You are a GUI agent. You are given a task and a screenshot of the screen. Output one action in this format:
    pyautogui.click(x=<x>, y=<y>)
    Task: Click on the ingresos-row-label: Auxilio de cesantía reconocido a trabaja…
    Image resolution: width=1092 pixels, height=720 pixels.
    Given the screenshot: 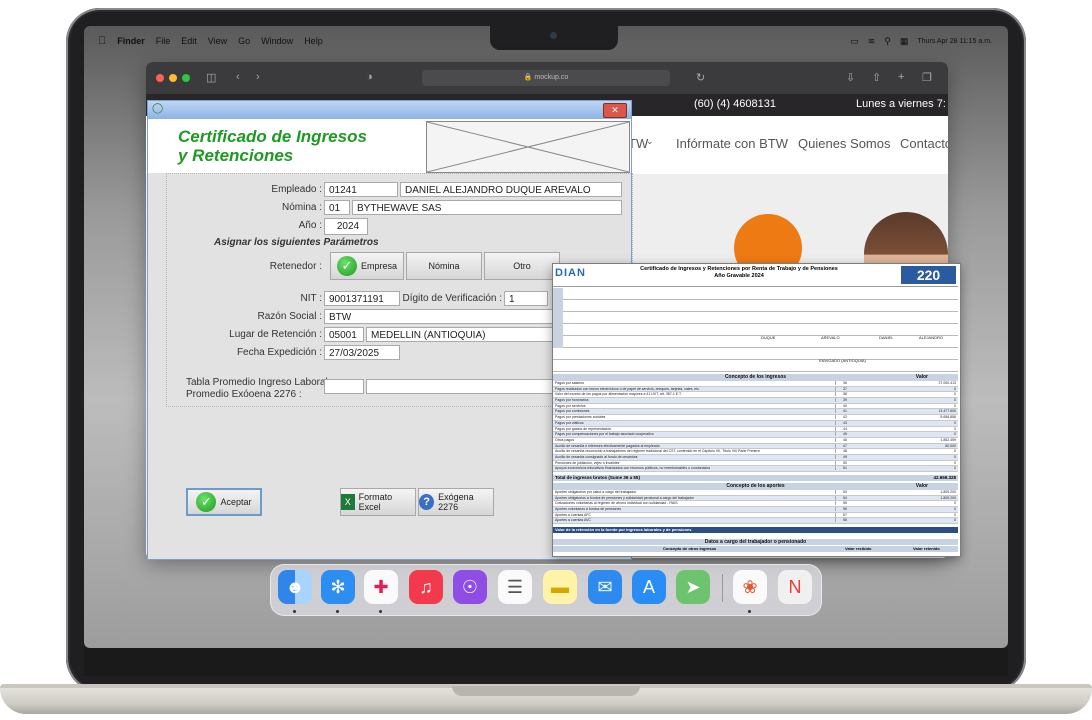 What is the action you would take?
    pyautogui.click(x=657, y=451)
    